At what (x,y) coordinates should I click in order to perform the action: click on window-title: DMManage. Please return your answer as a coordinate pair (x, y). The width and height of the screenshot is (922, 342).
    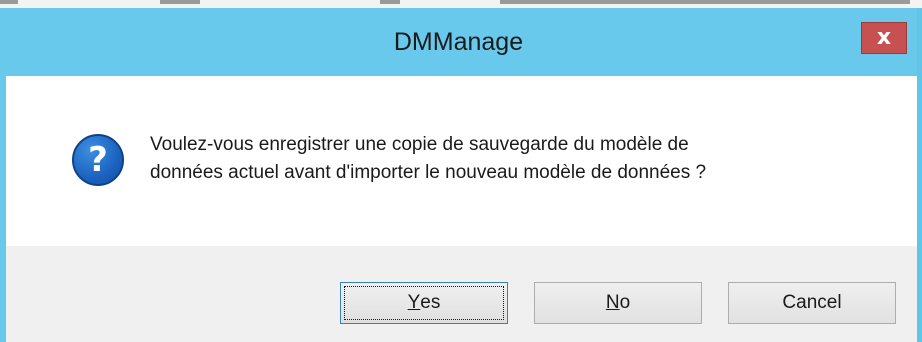
    Looking at the image, I should click on (458, 42).